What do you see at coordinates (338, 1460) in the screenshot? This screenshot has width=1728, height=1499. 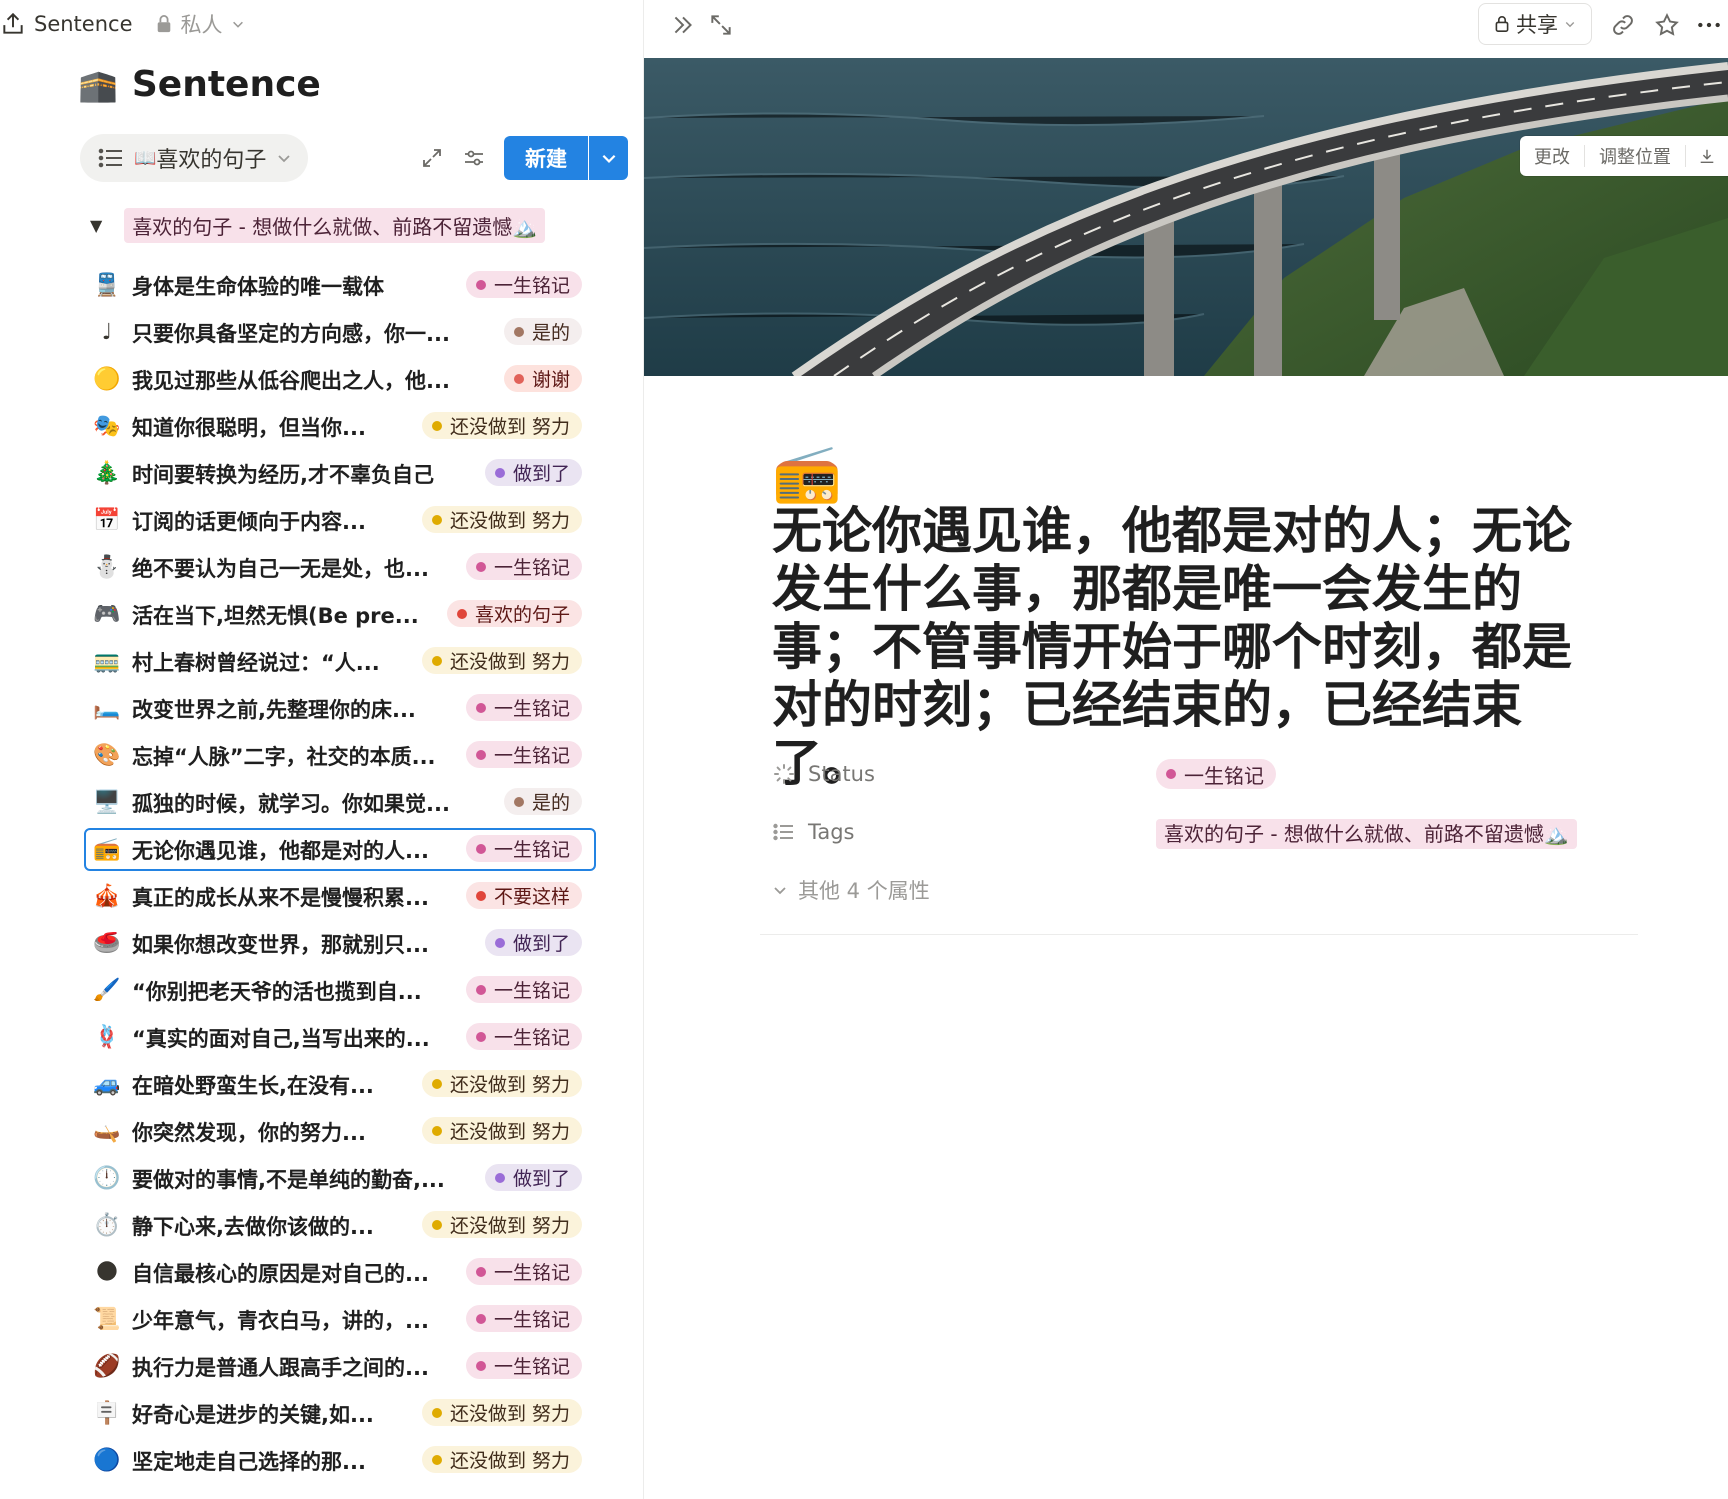 I see `list-item: 🔵 坚定地走自己选择的那... 还没做到 努力` at bounding box center [338, 1460].